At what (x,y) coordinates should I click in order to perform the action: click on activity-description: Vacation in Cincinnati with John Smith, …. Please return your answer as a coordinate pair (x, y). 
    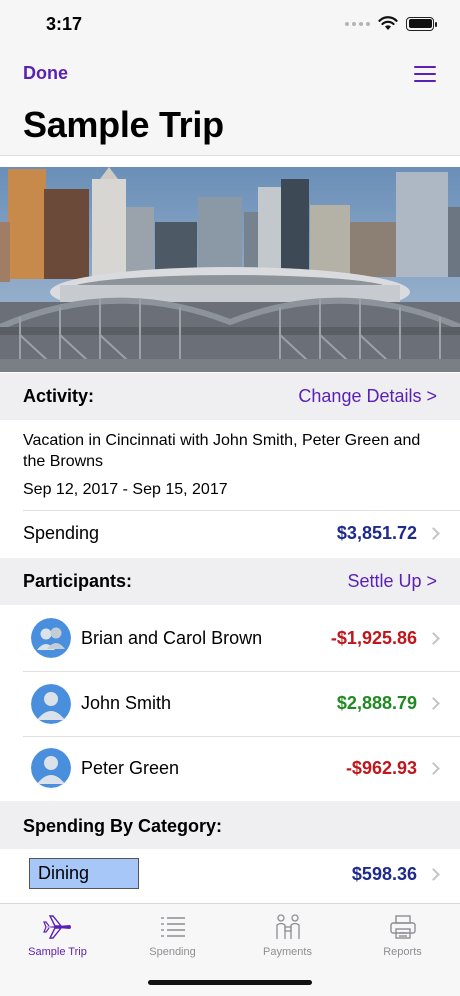
    Looking at the image, I should click on (222, 451).